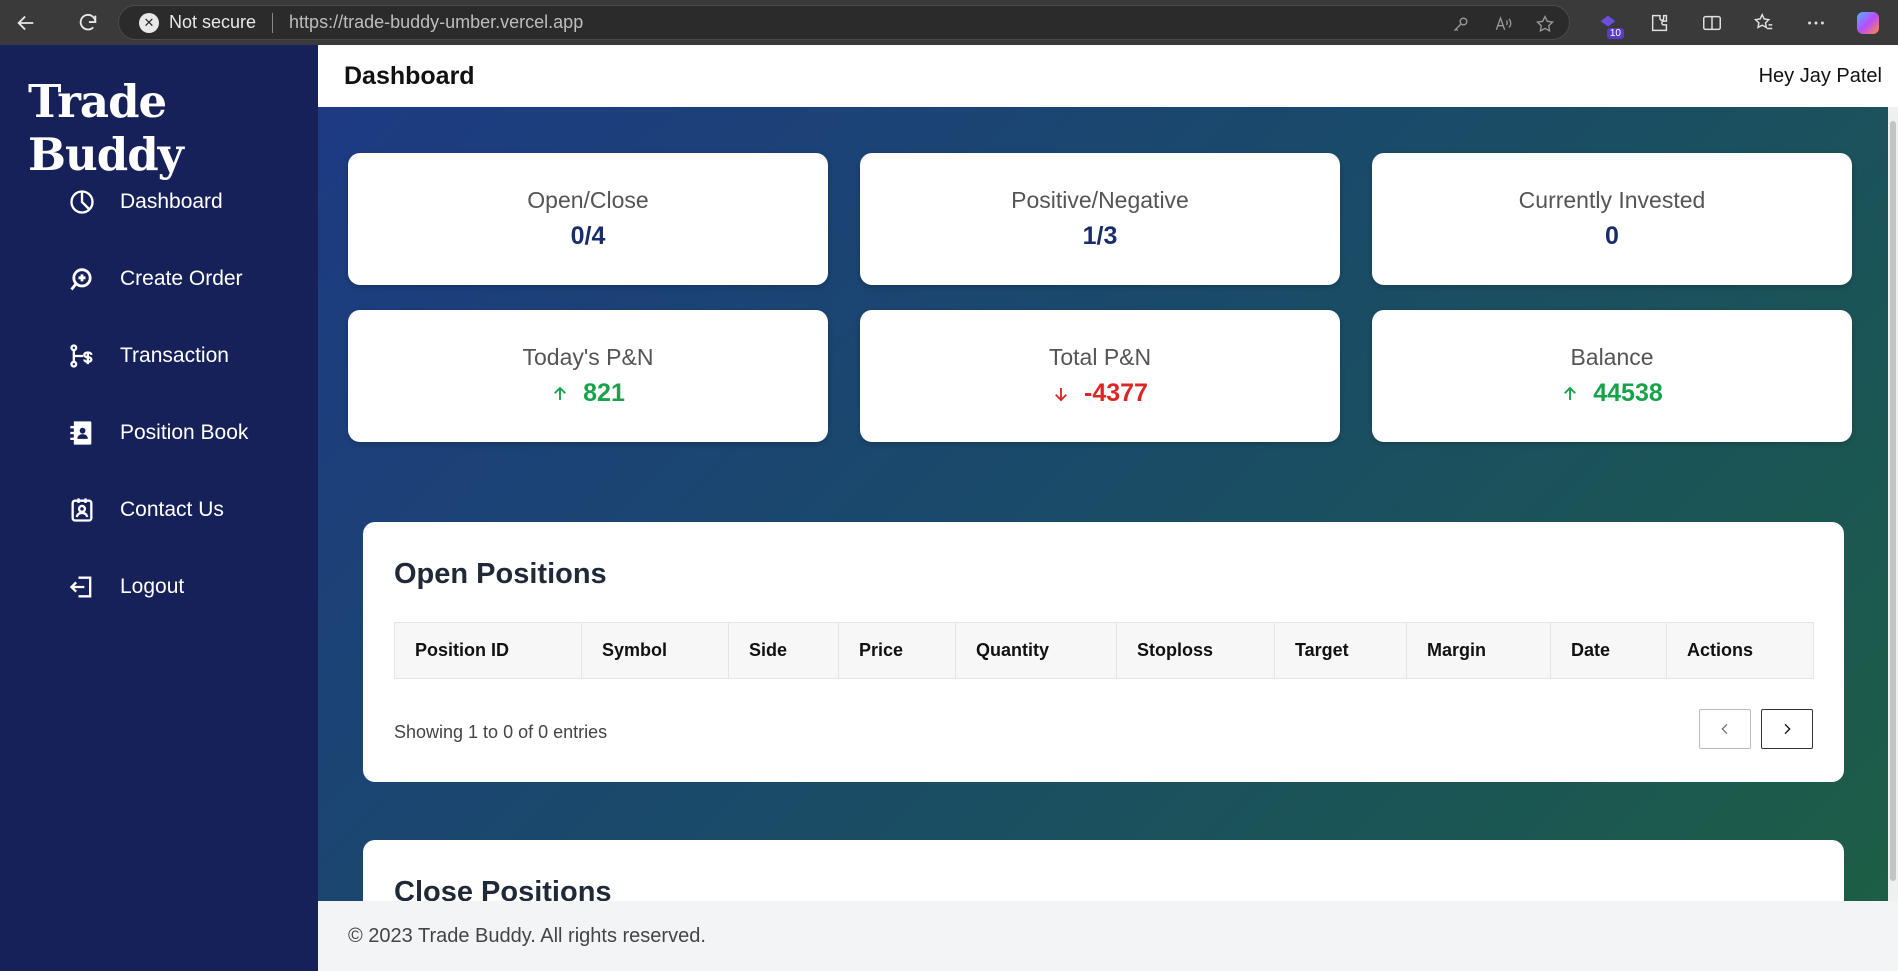 The height and width of the screenshot is (971, 1898). I want to click on stat-value-text: -4377, so click(1116, 393).